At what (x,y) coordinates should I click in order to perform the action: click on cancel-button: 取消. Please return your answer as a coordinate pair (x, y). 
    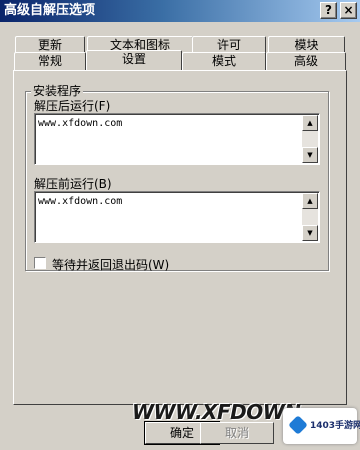
    Looking at the image, I should click on (237, 433).